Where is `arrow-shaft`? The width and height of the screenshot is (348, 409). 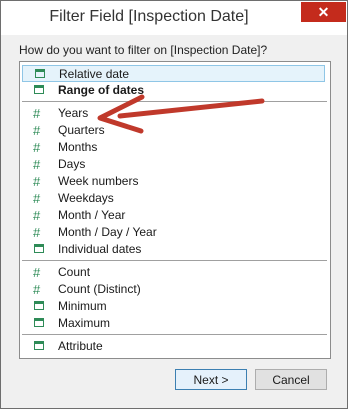
arrow-shaft is located at coordinates (191, 108).